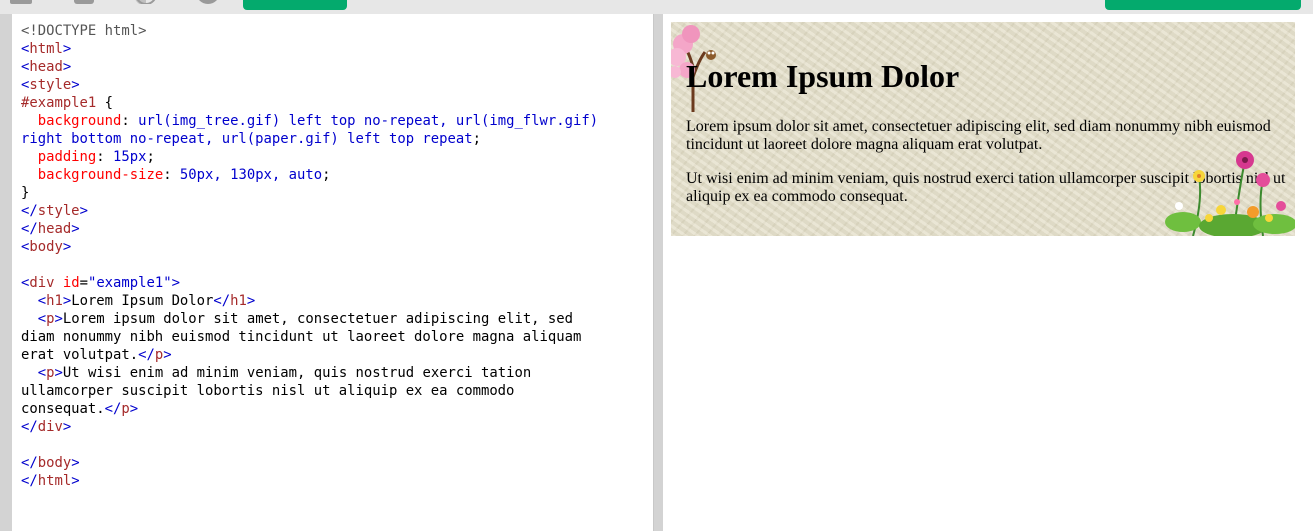 The image size is (1313, 531). What do you see at coordinates (46, 49) in the screenshot?
I see `code-line: <html>` at bounding box center [46, 49].